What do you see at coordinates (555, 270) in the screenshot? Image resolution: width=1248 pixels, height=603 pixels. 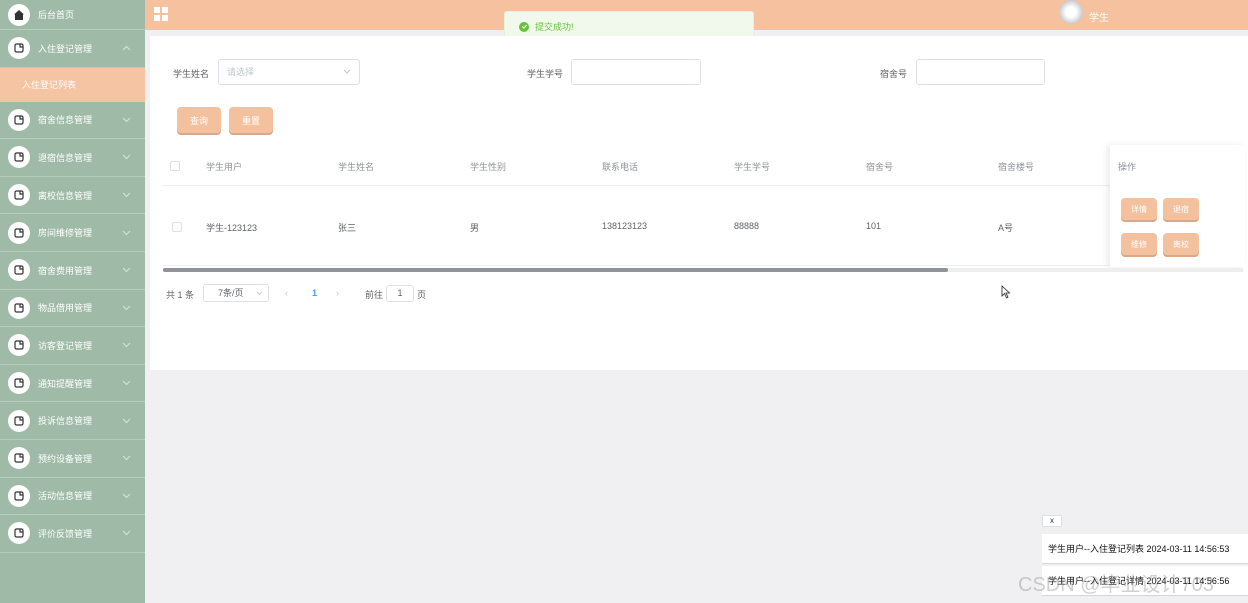 I see `scrollbar-thumb` at bounding box center [555, 270].